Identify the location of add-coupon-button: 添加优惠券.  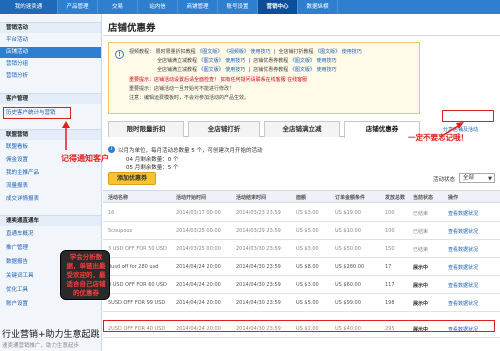
(132, 178).